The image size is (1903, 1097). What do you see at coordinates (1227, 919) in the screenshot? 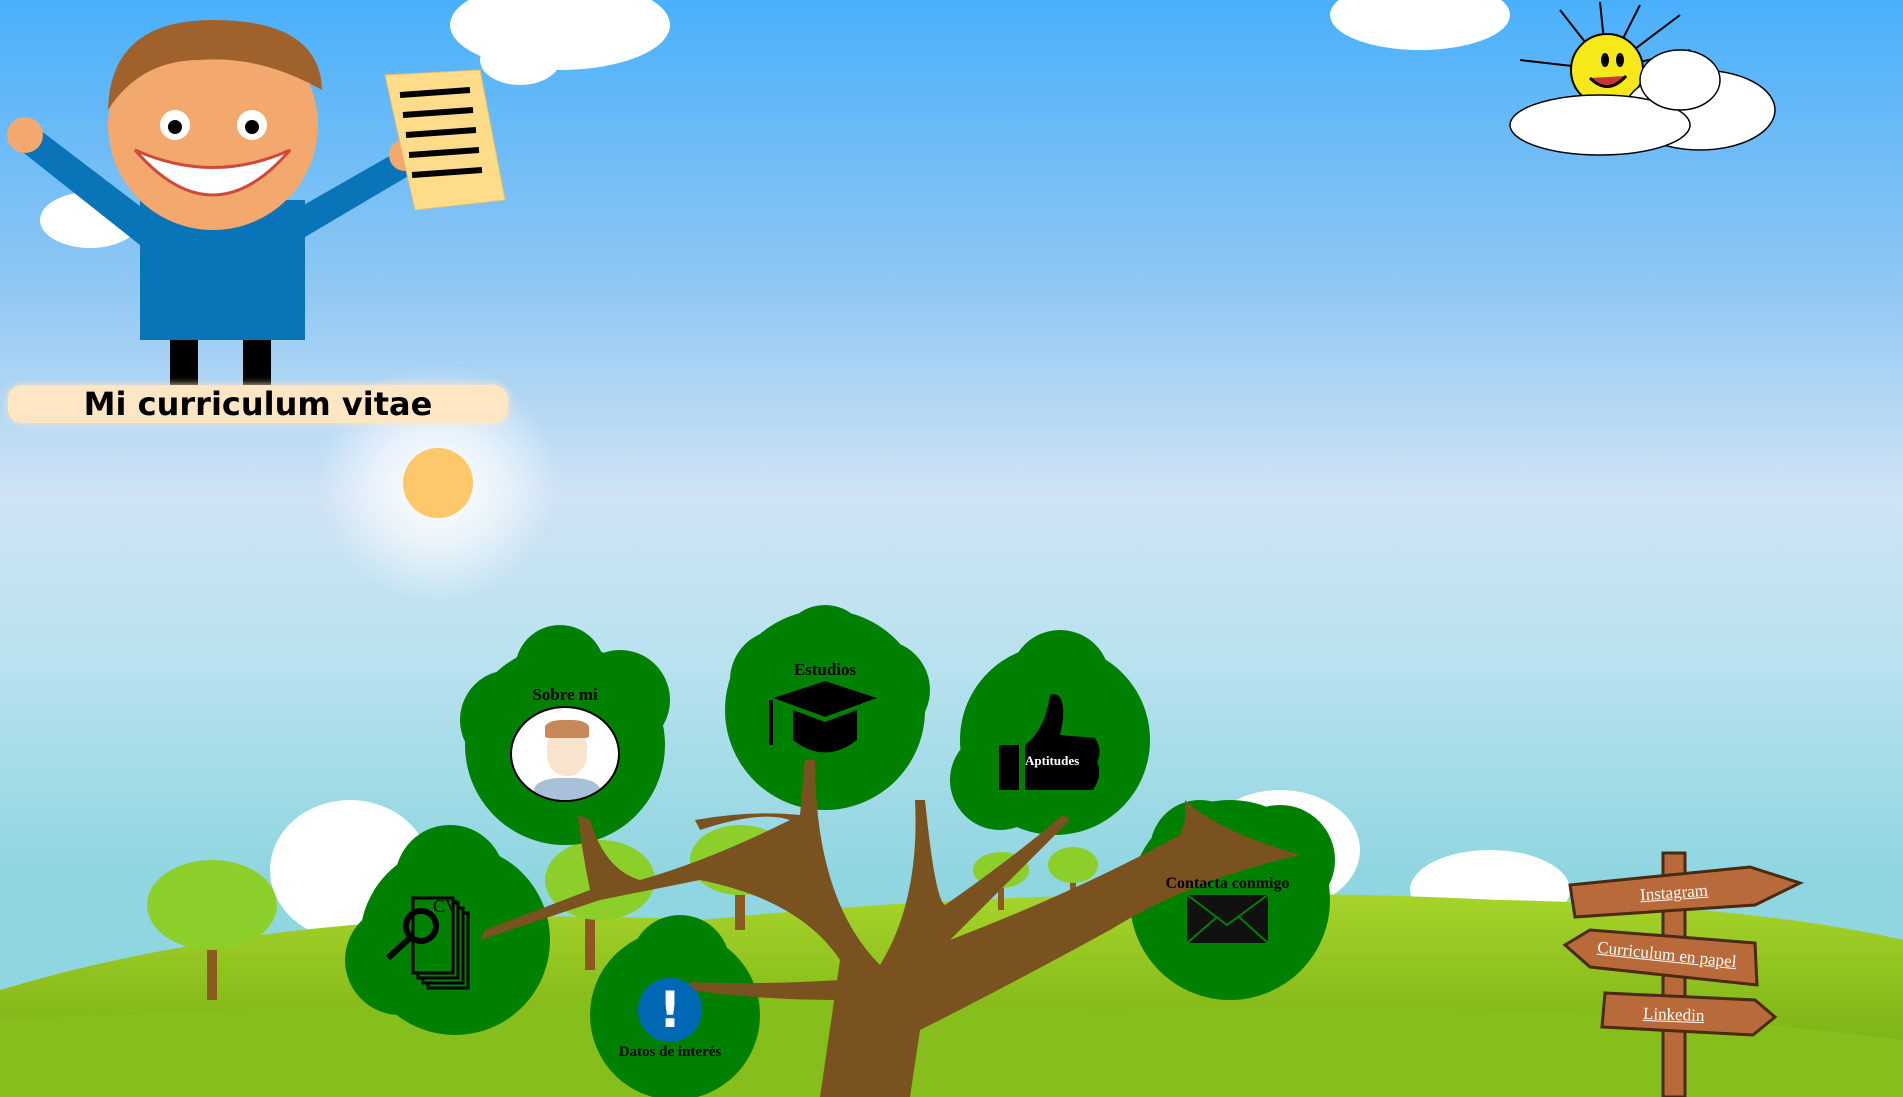
I see `envelope-icon` at bounding box center [1227, 919].